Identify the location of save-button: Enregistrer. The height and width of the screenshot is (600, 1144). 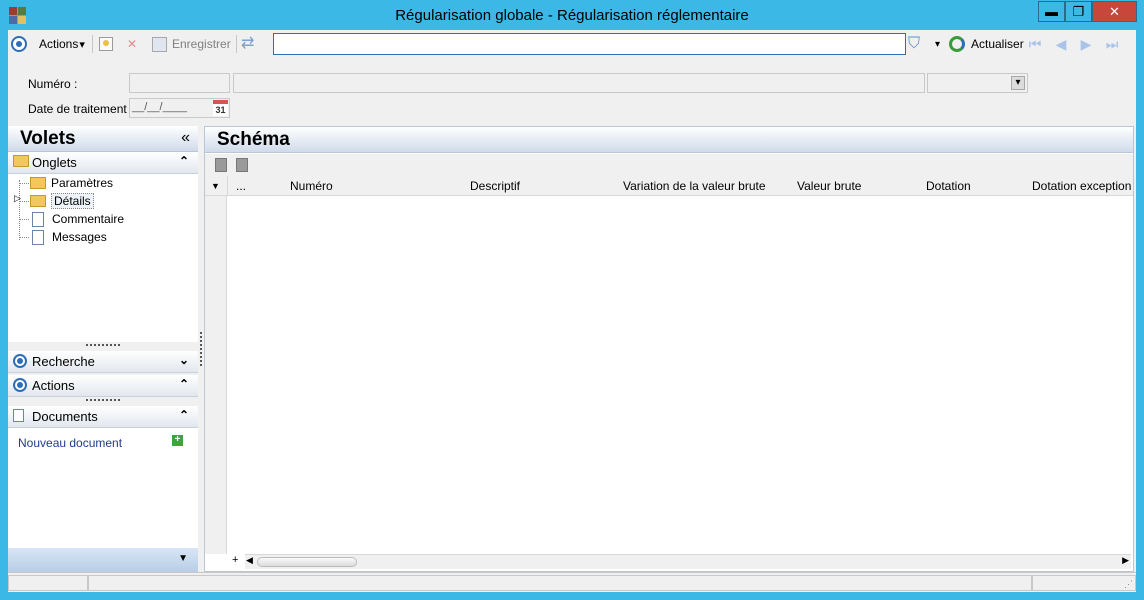
(191, 44).